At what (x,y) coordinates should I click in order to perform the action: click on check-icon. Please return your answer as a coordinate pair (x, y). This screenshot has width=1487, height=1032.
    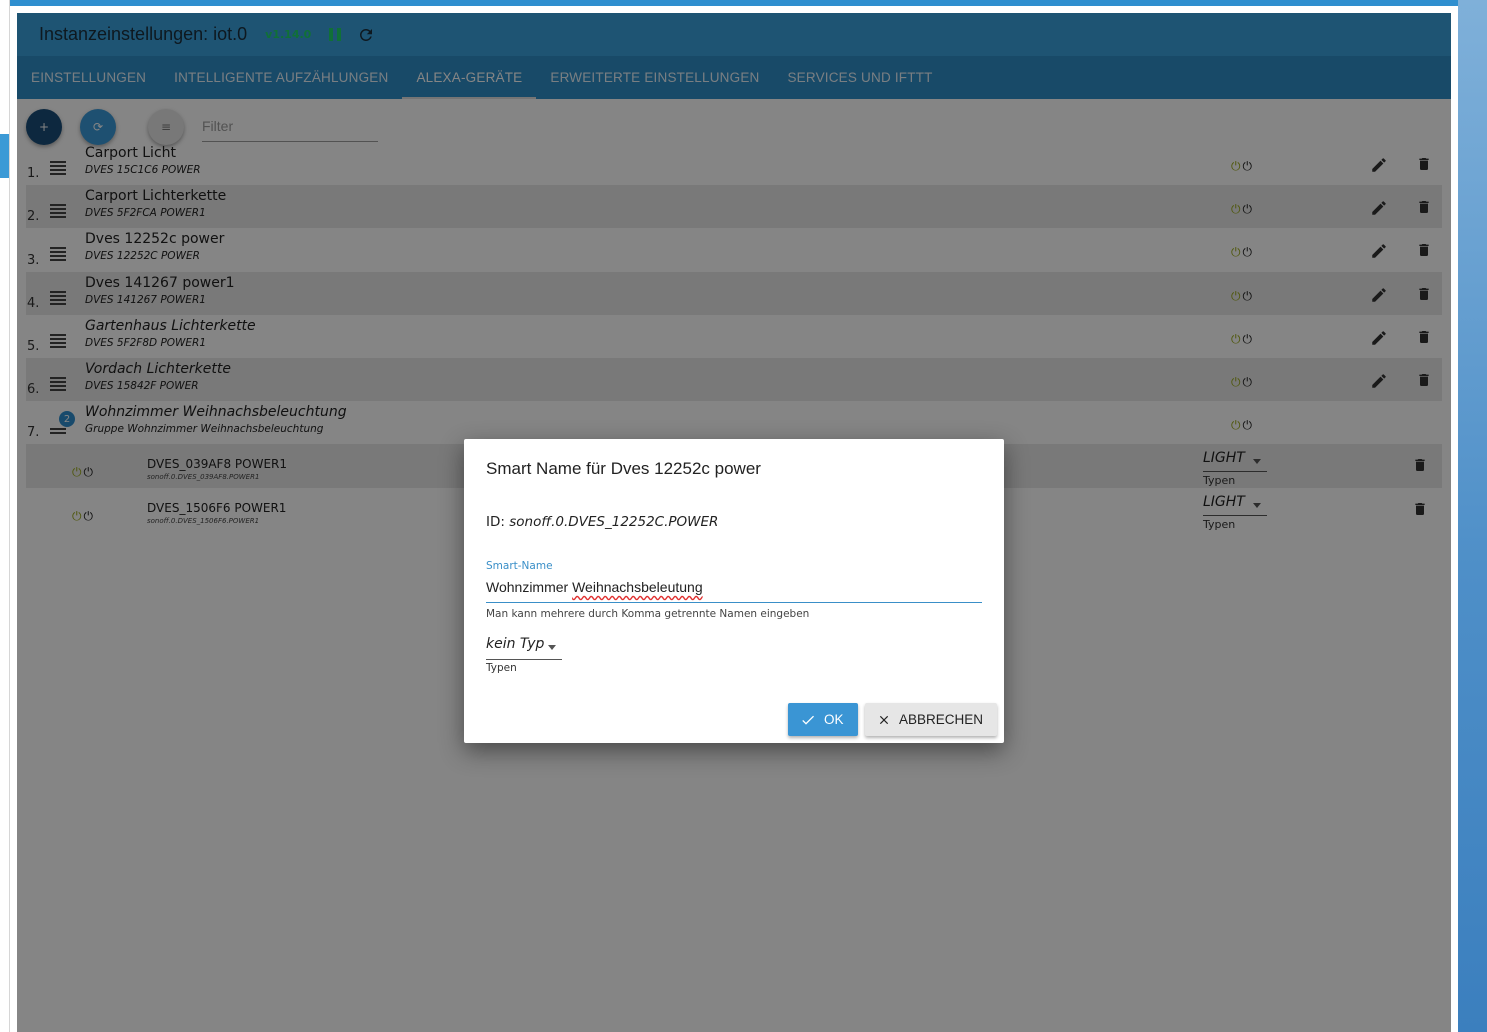
    Looking at the image, I should click on (808, 720).